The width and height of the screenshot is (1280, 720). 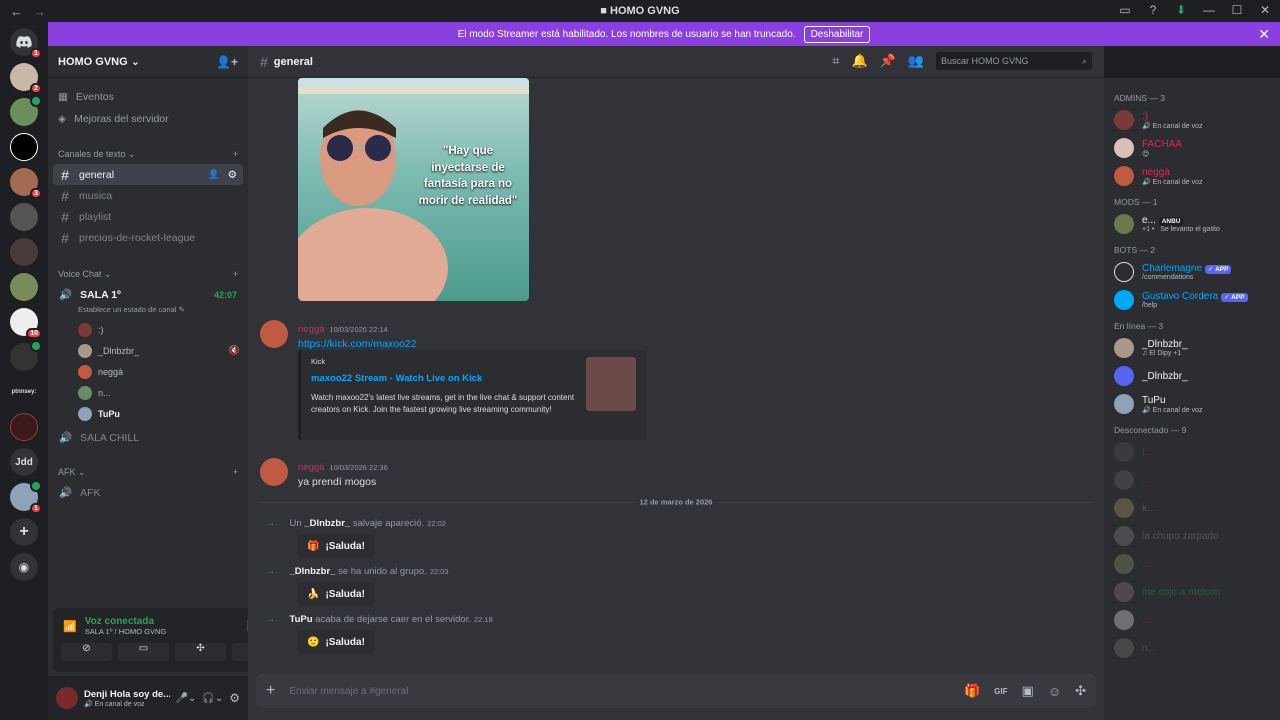 I want to click on member-item: e... ANBU +1 • Se levanto el gatito, so click(x=1192, y=224).